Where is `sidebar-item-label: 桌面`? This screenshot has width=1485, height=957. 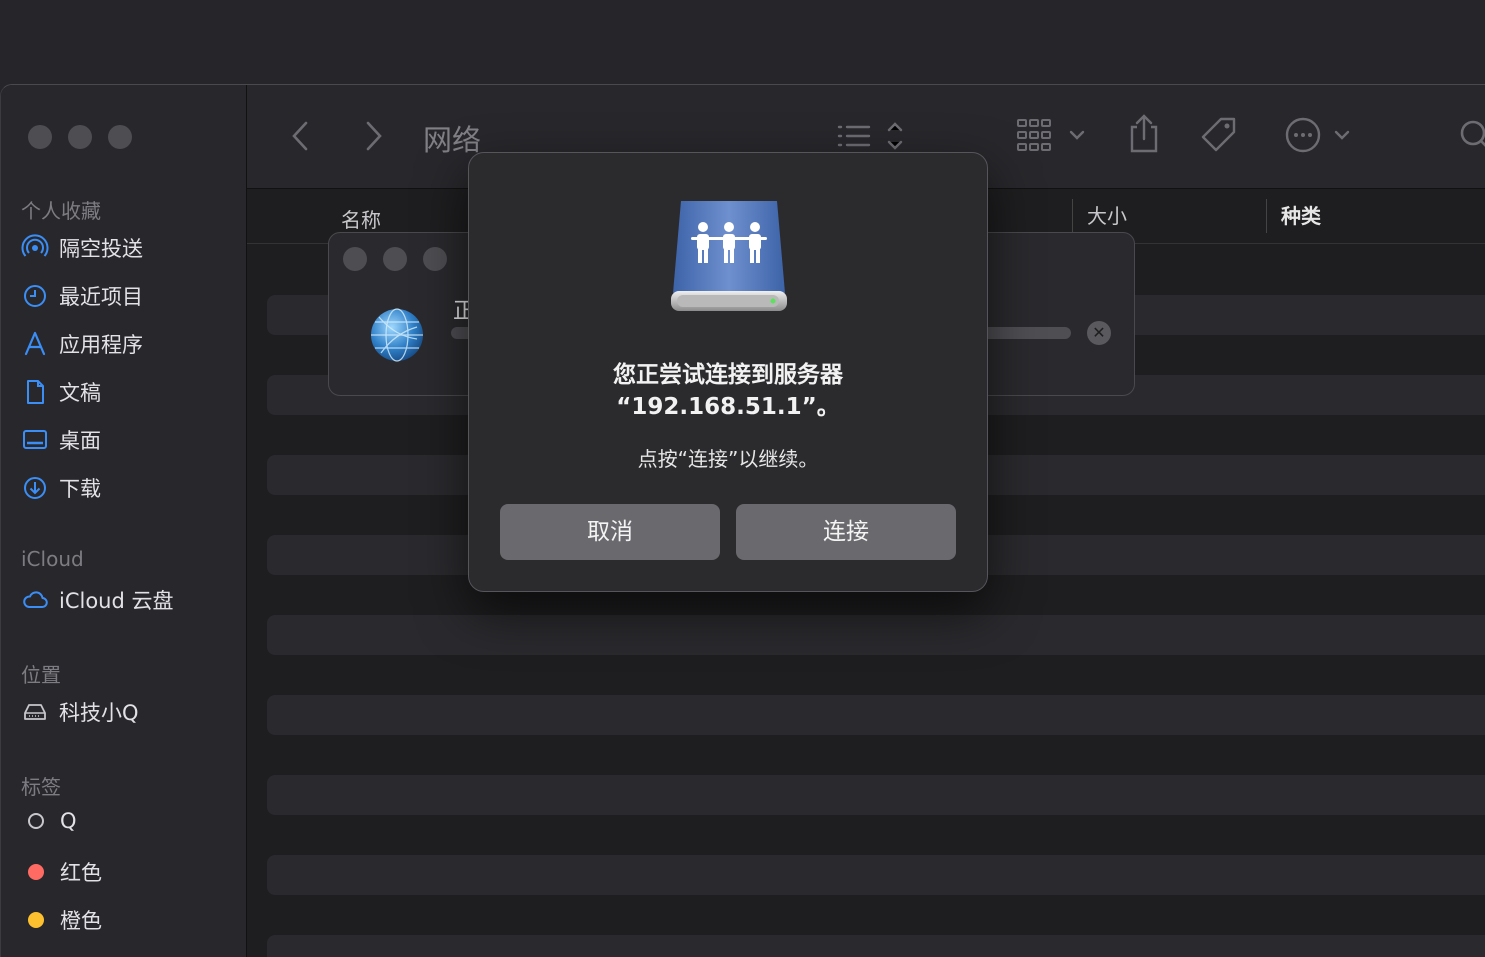 sidebar-item-label: 桌面 is located at coordinates (80, 441).